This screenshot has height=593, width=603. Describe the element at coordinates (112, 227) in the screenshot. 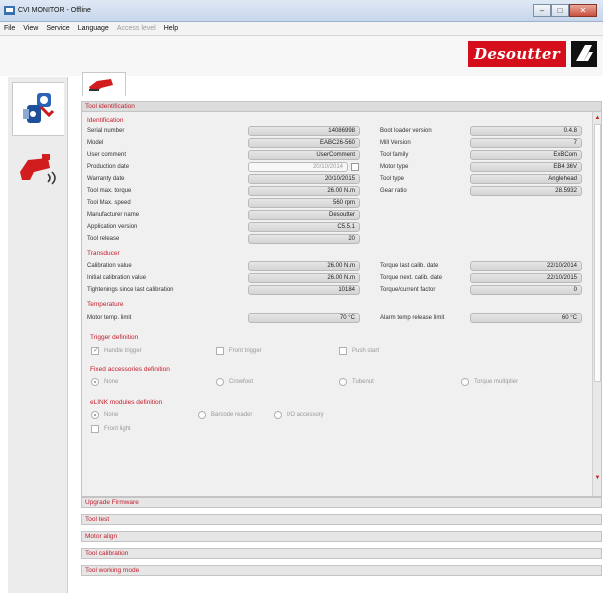

I see `field-label: Application version` at that location.